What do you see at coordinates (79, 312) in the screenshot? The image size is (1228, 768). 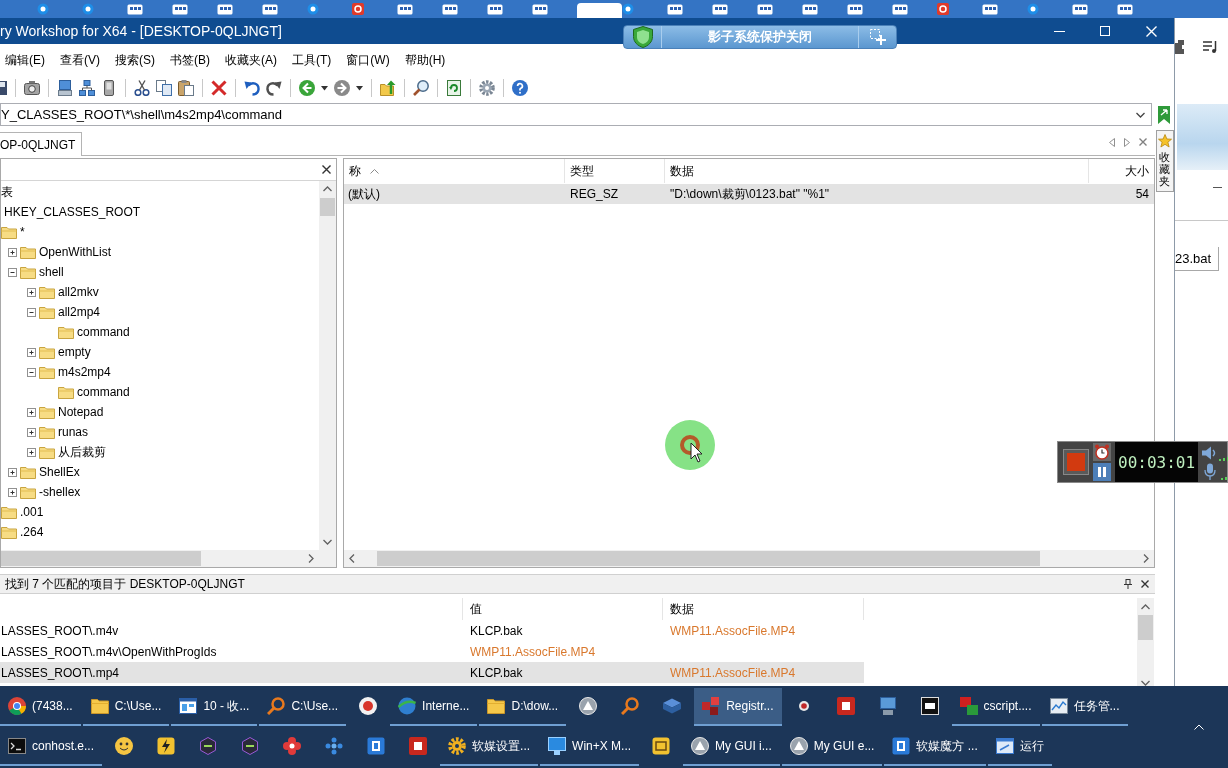 I see `tree-item: all2mp4` at bounding box center [79, 312].